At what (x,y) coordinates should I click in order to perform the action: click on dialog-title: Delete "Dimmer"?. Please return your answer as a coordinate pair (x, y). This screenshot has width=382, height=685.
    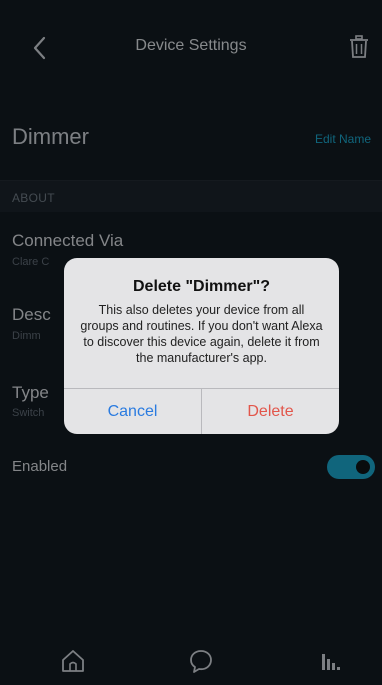
    Looking at the image, I should click on (201, 286).